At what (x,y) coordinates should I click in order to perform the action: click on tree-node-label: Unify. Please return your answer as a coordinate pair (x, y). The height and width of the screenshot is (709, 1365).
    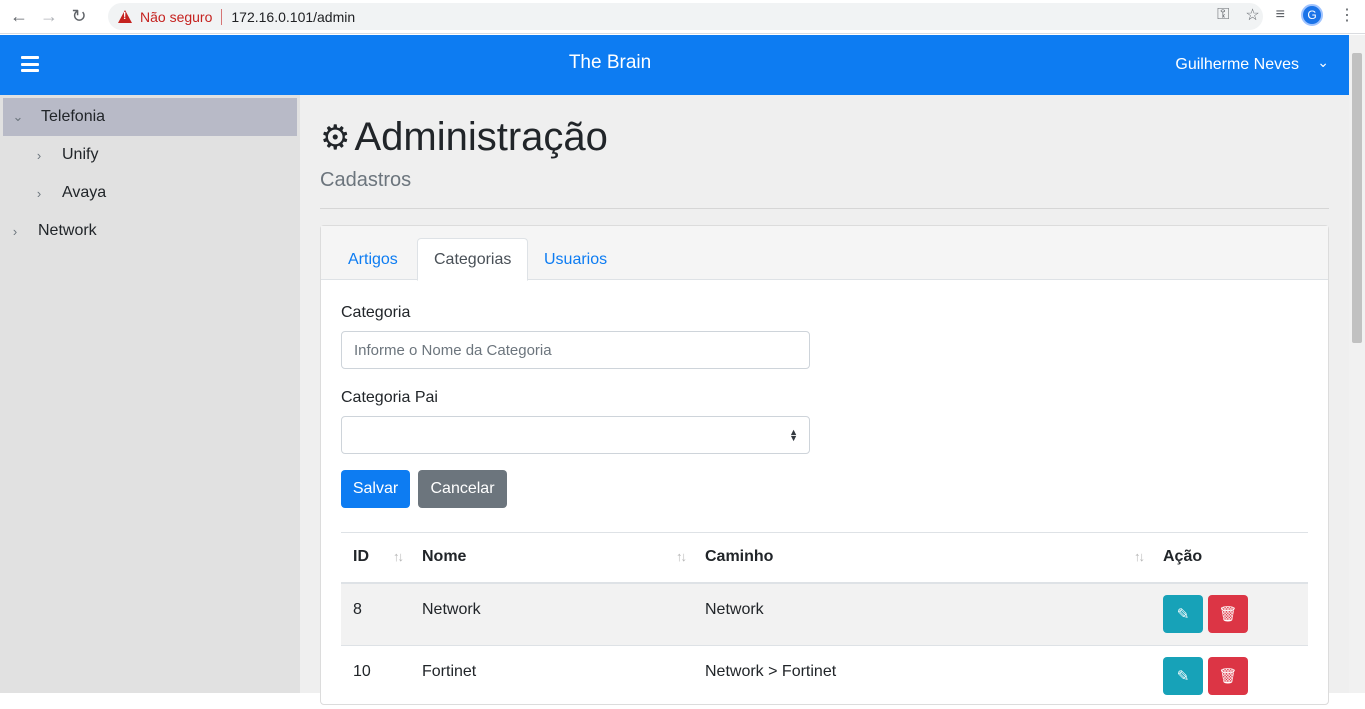
    Looking at the image, I should click on (80, 154).